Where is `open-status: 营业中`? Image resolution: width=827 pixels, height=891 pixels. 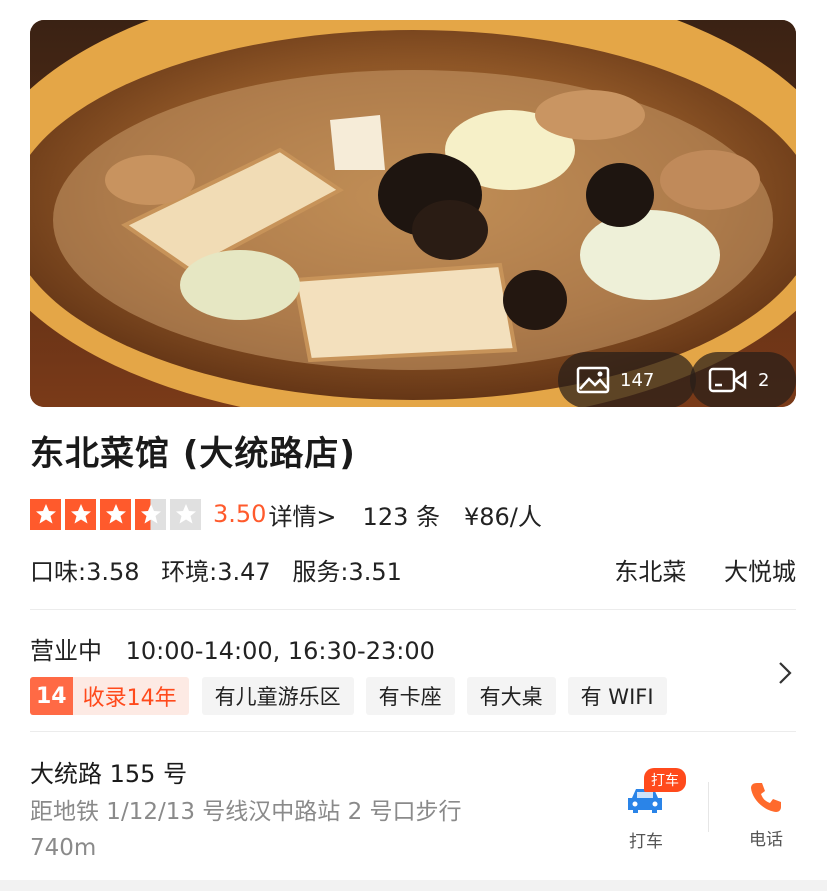 open-status: 营业中 is located at coordinates (66, 651).